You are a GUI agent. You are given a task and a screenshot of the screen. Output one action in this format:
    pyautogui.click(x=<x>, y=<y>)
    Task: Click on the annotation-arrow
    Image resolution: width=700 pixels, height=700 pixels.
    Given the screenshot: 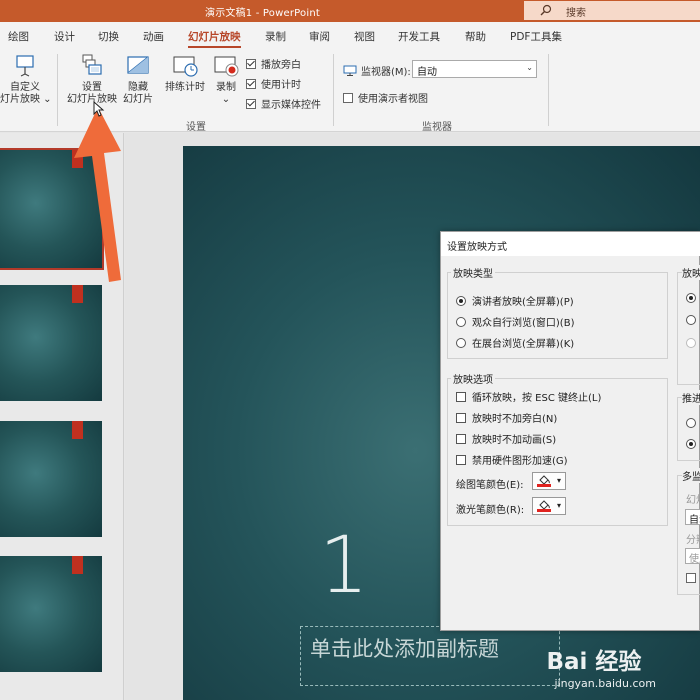 What is the action you would take?
    pyautogui.click(x=97, y=194)
    